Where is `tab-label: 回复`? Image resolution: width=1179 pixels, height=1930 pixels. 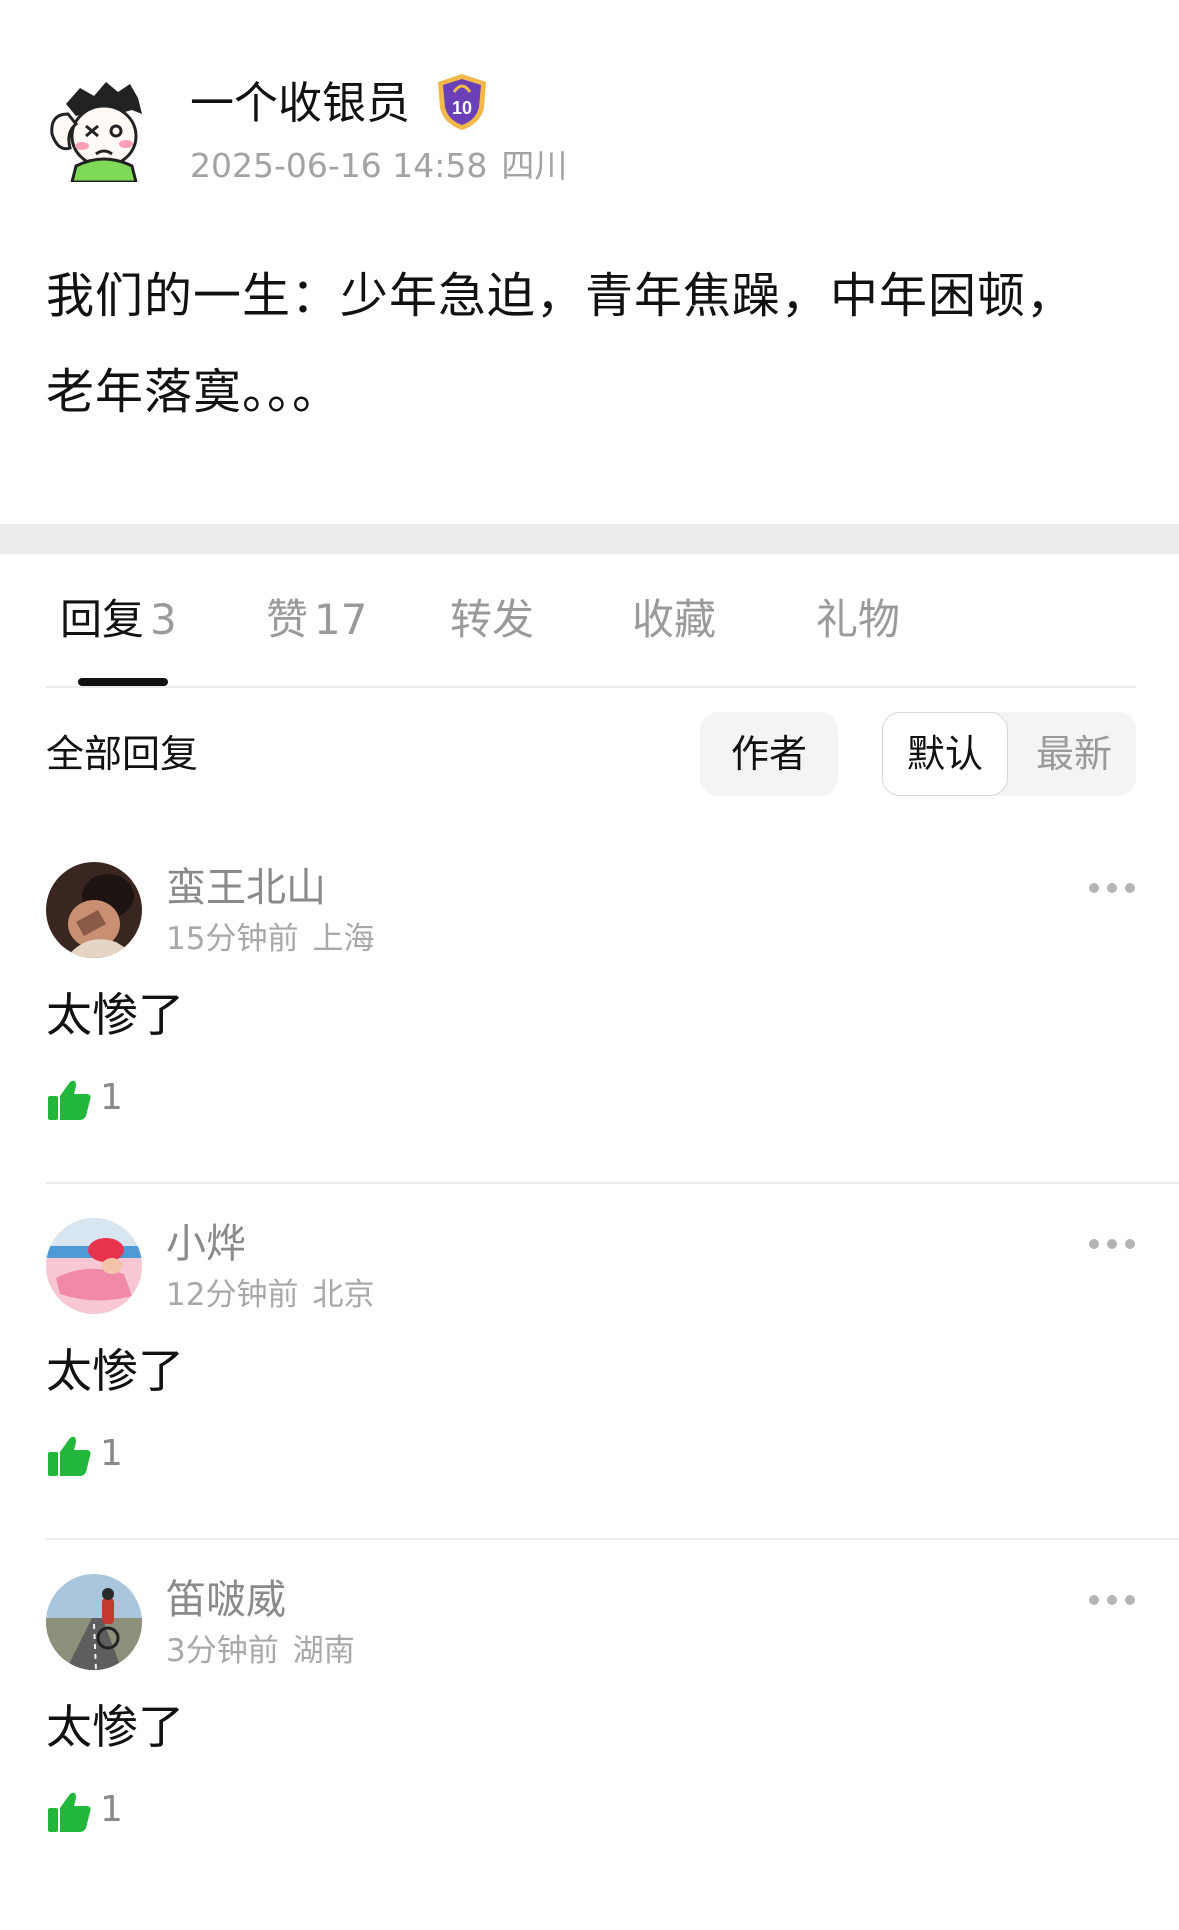 tab-label: 回复 is located at coordinates (102, 619).